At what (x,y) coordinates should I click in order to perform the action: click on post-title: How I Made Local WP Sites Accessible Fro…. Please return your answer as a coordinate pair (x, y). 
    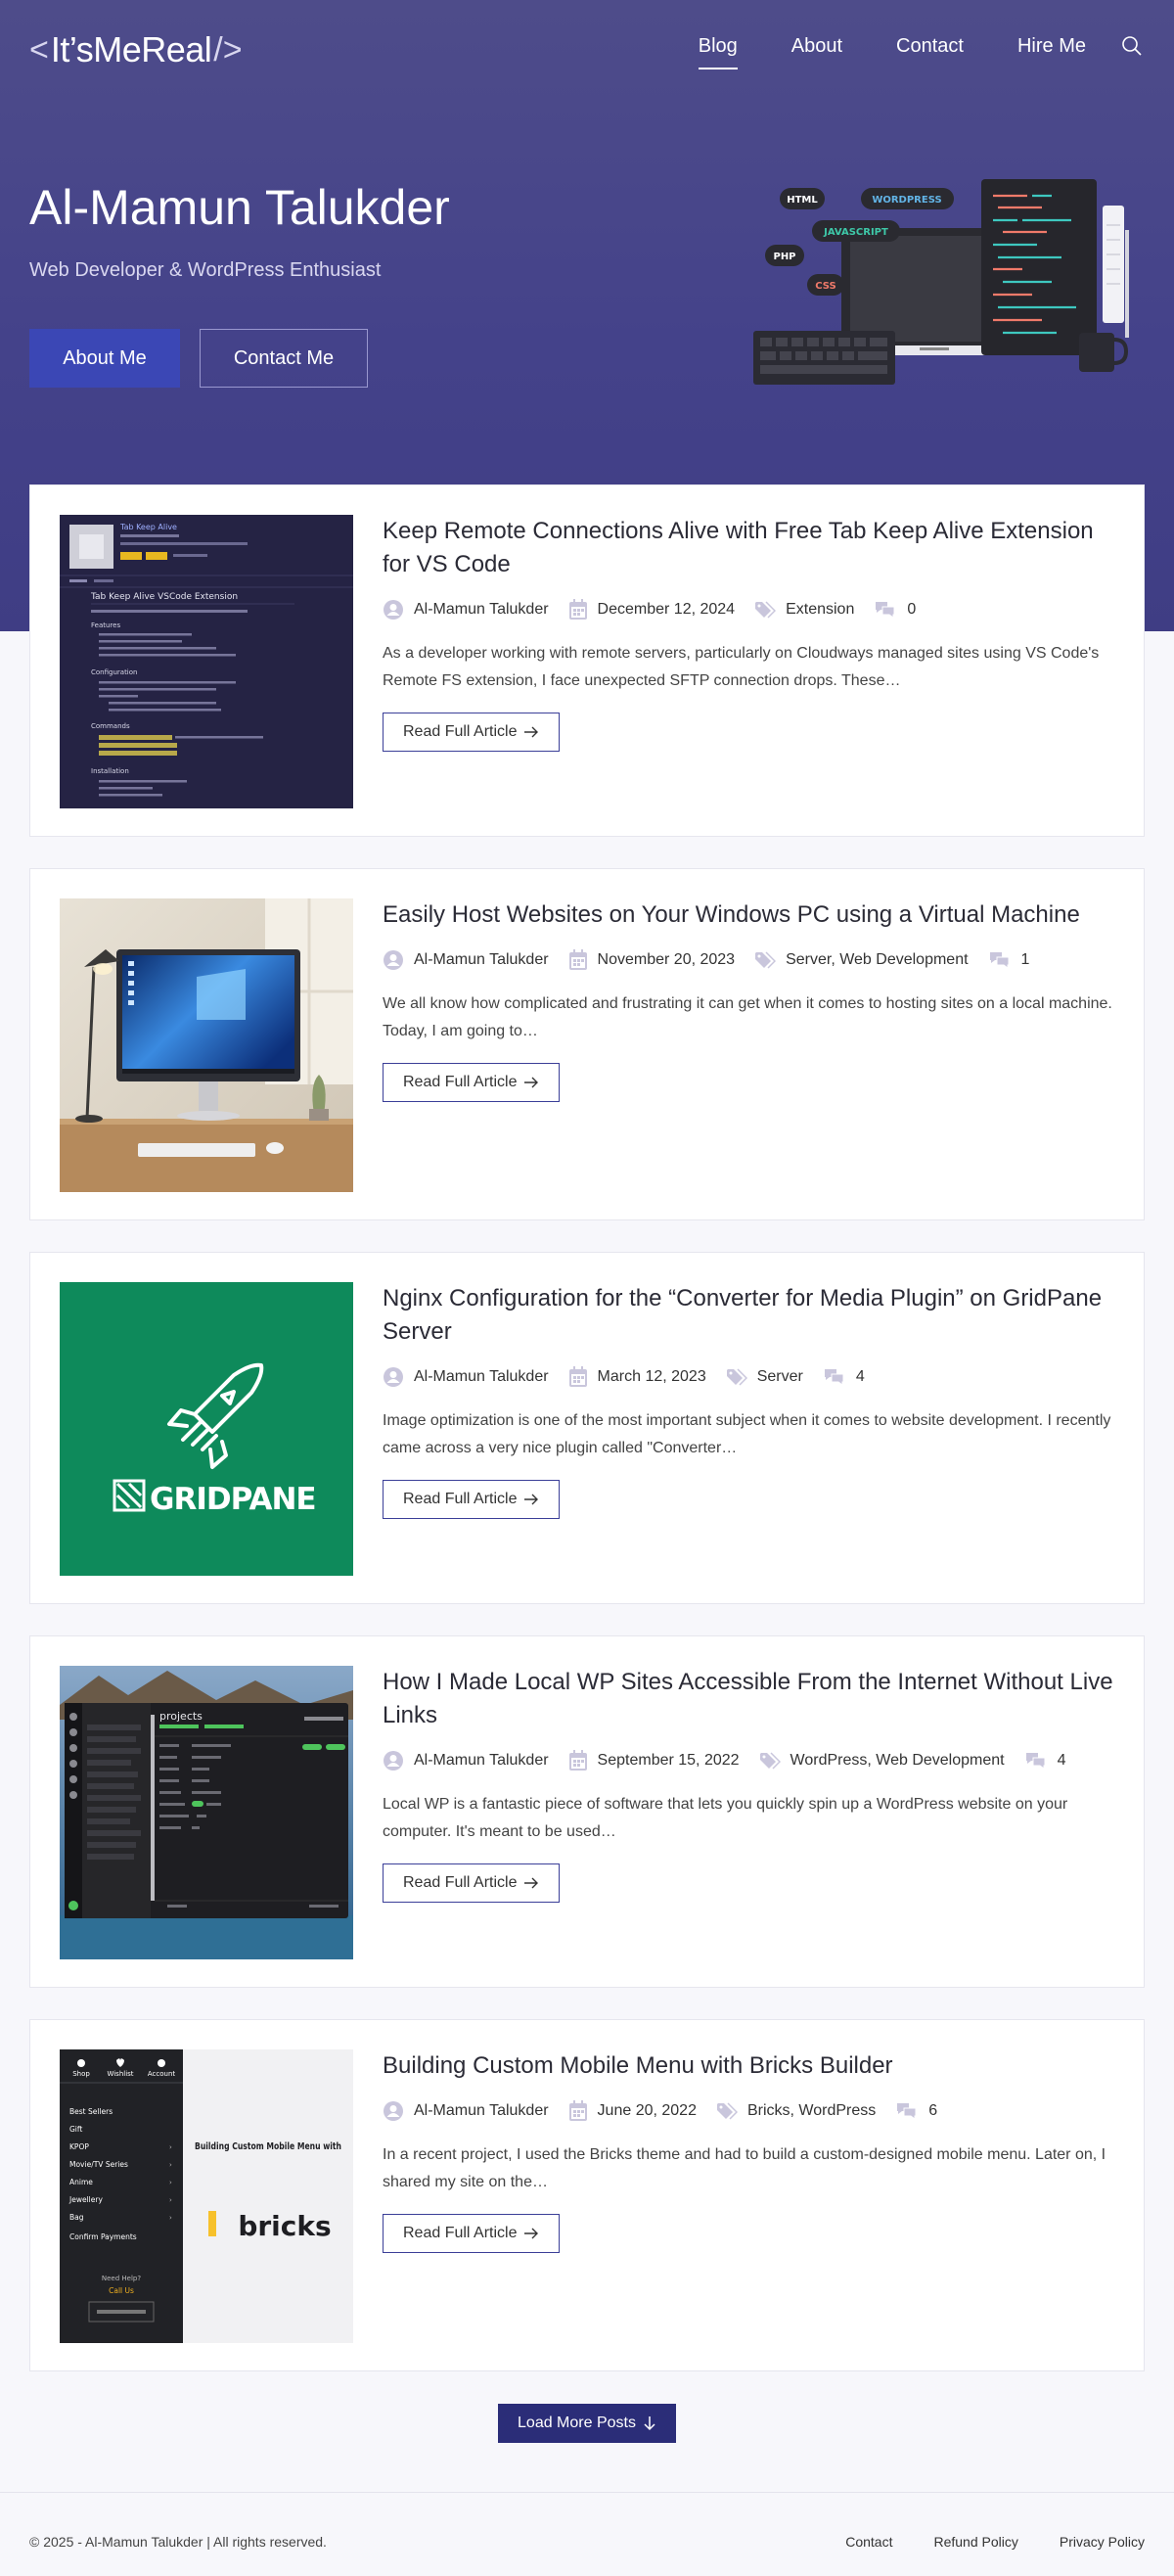
    Looking at the image, I should click on (748, 1699).